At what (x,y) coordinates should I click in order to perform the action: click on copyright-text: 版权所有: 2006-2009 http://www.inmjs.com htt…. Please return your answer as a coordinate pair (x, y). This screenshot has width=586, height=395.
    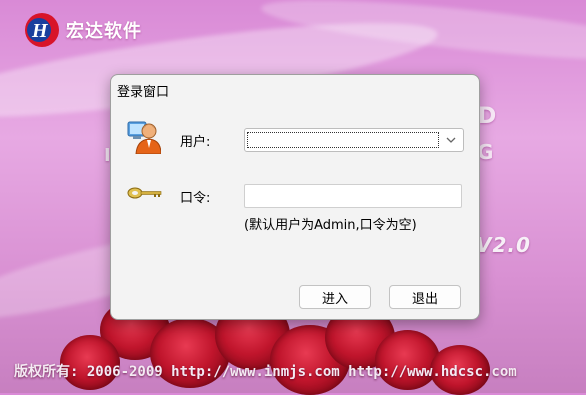
    Looking at the image, I should click on (265, 372).